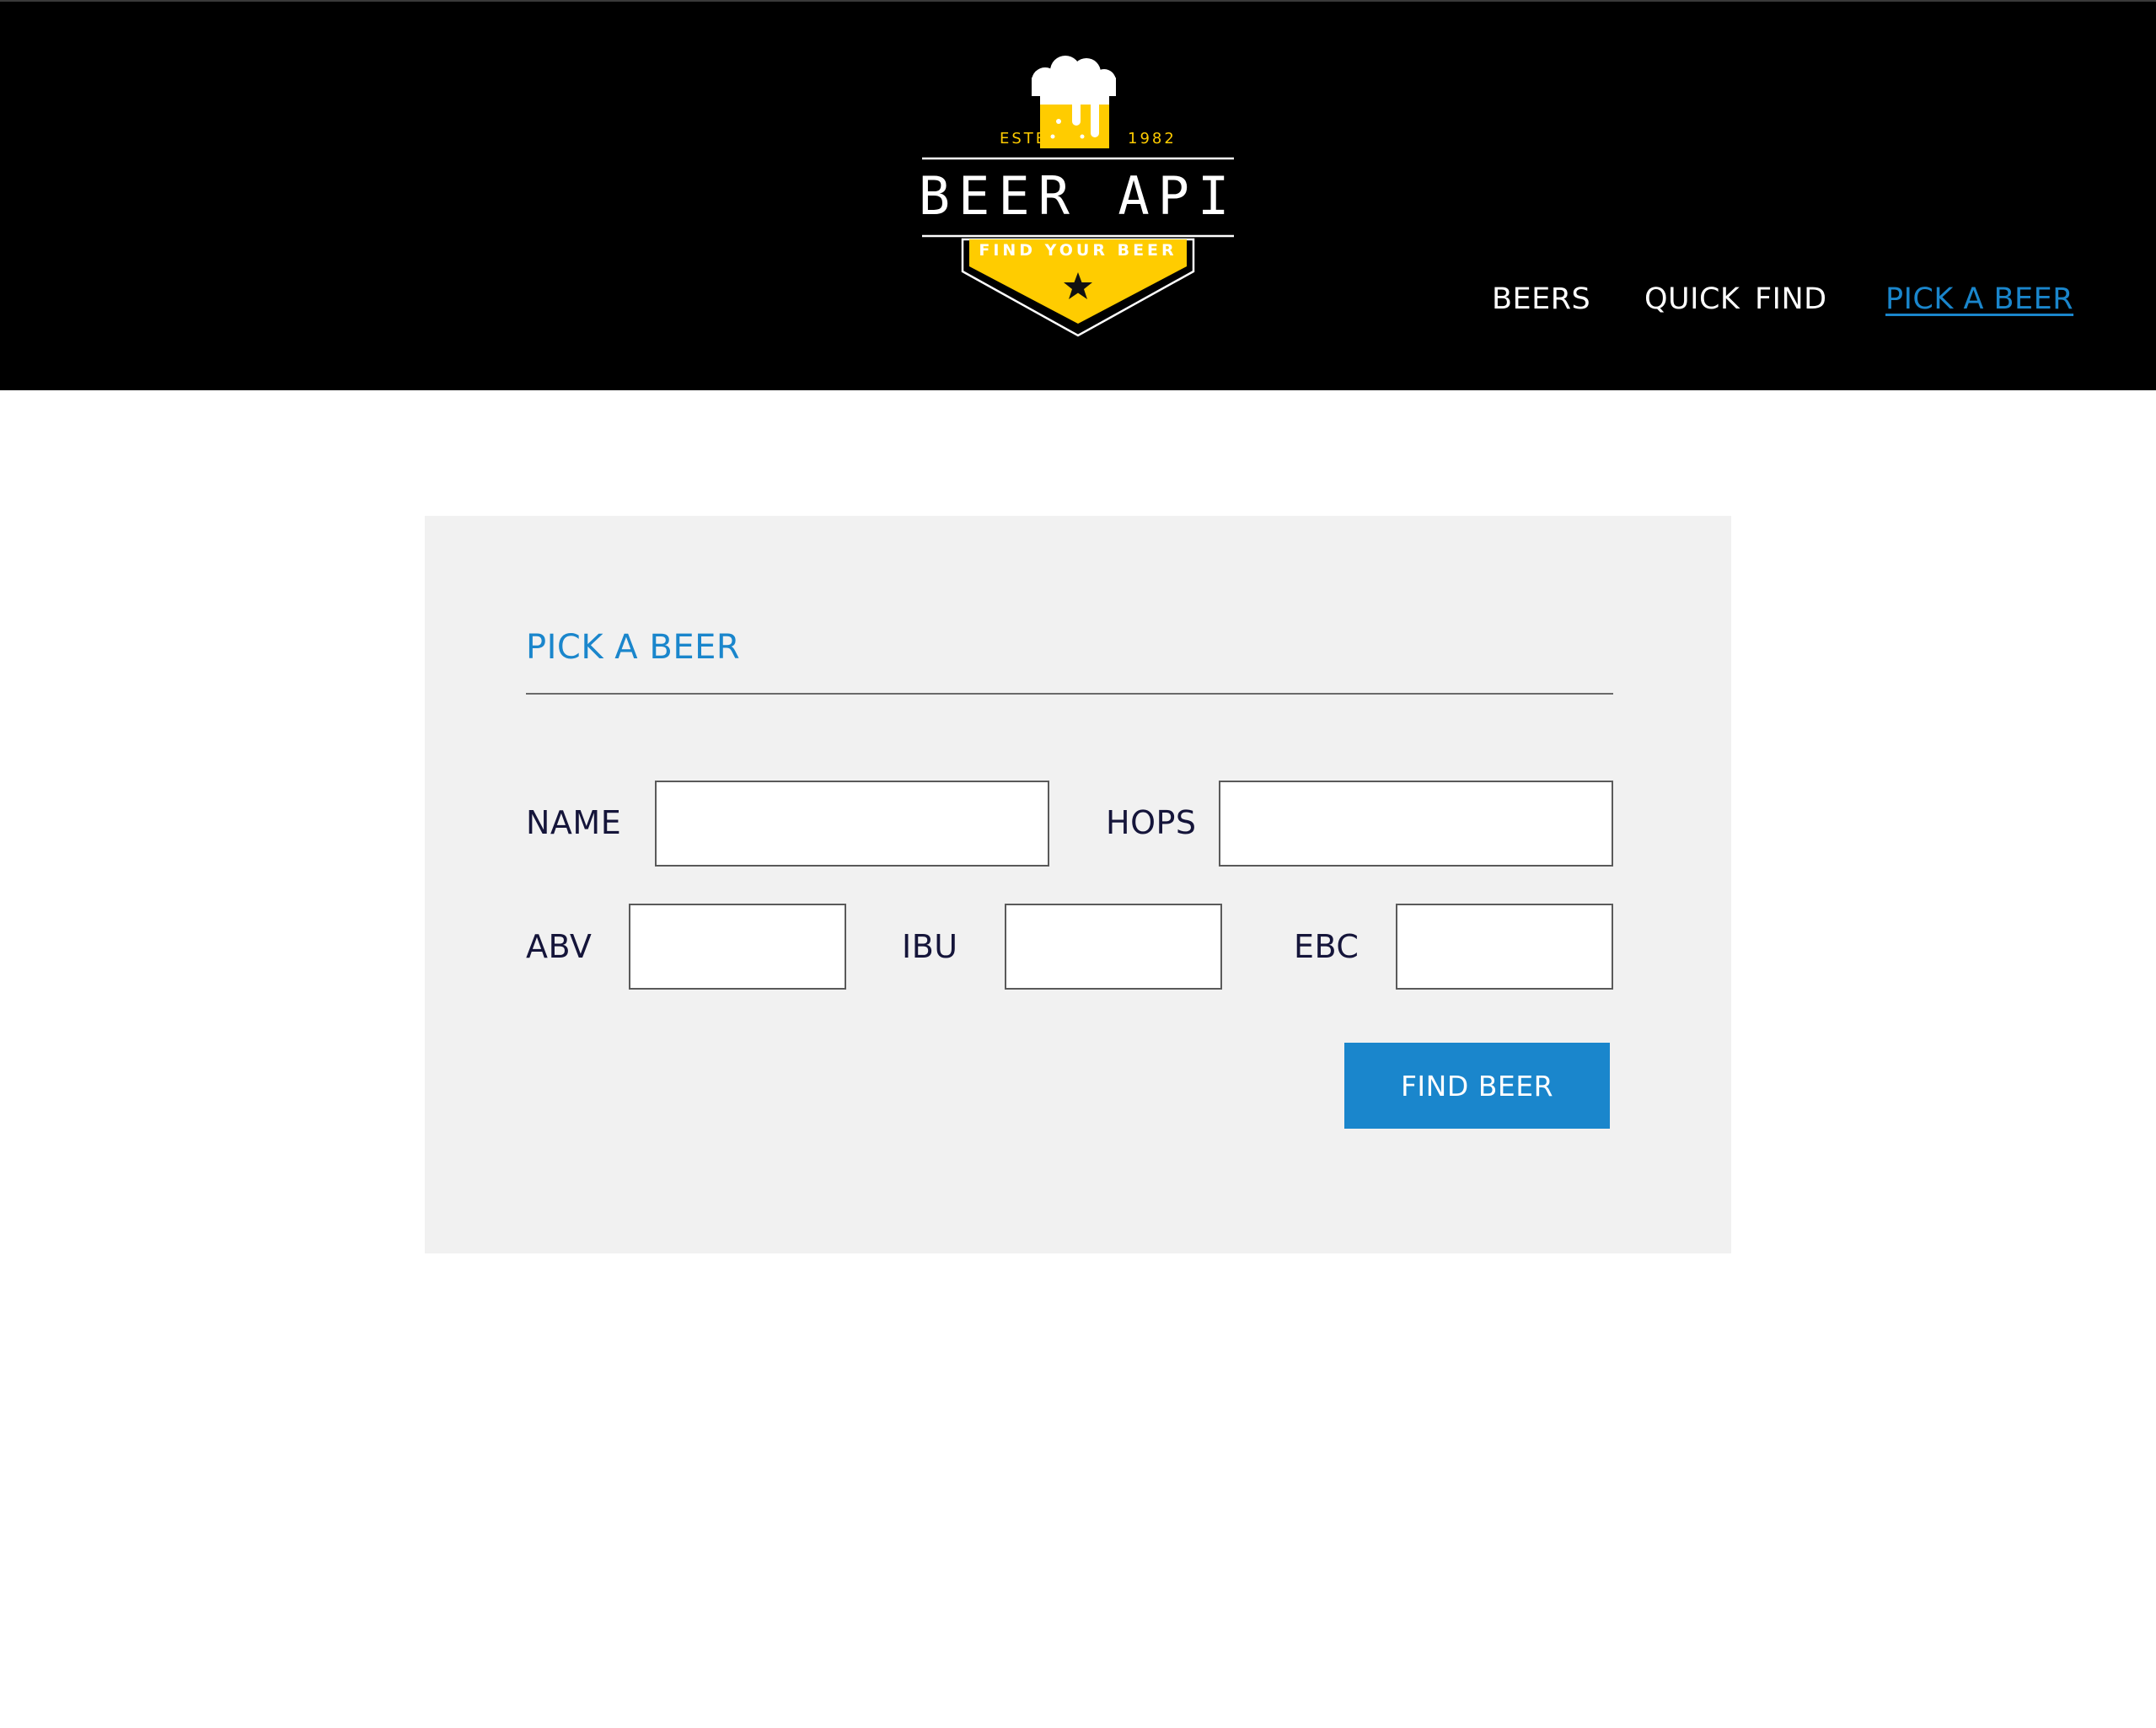 This screenshot has height=1728, width=2156. What do you see at coordinates (1416, 824) in the screenshot?
I see `hops-input` at bounding box center [1416, 824].